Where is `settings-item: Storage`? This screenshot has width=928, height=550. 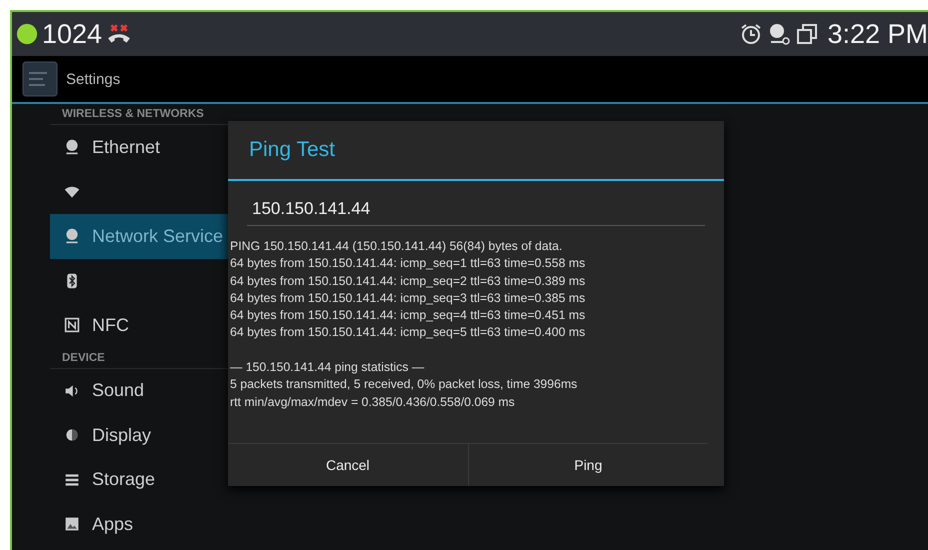 settings-item: Storage is located at coordinates (140, 480).